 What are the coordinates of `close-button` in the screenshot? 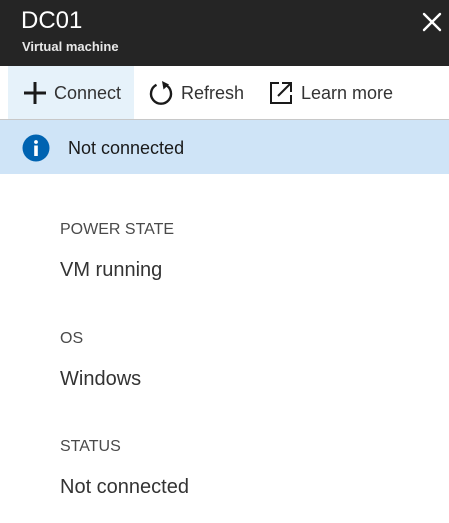 It's located at (432, 22).